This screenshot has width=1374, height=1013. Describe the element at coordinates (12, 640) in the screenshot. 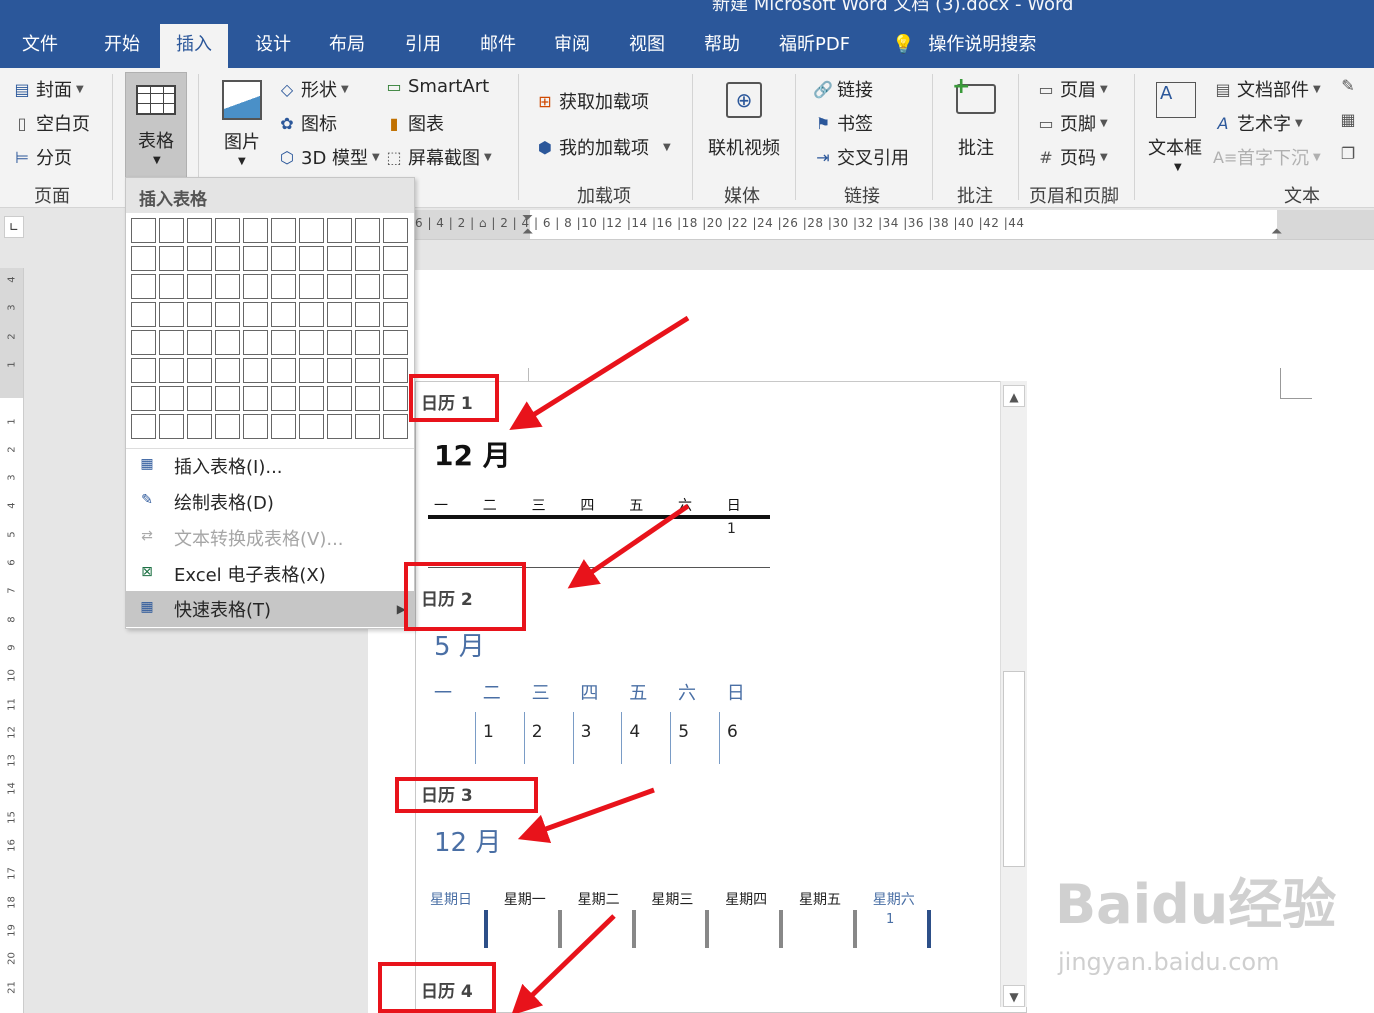

I see `vertical-ruler: 4 3 2 1 1 2 3 4 5 6 7 8 9 10 11 12 13 14 15 16 17 18 19 20 21` at that location.